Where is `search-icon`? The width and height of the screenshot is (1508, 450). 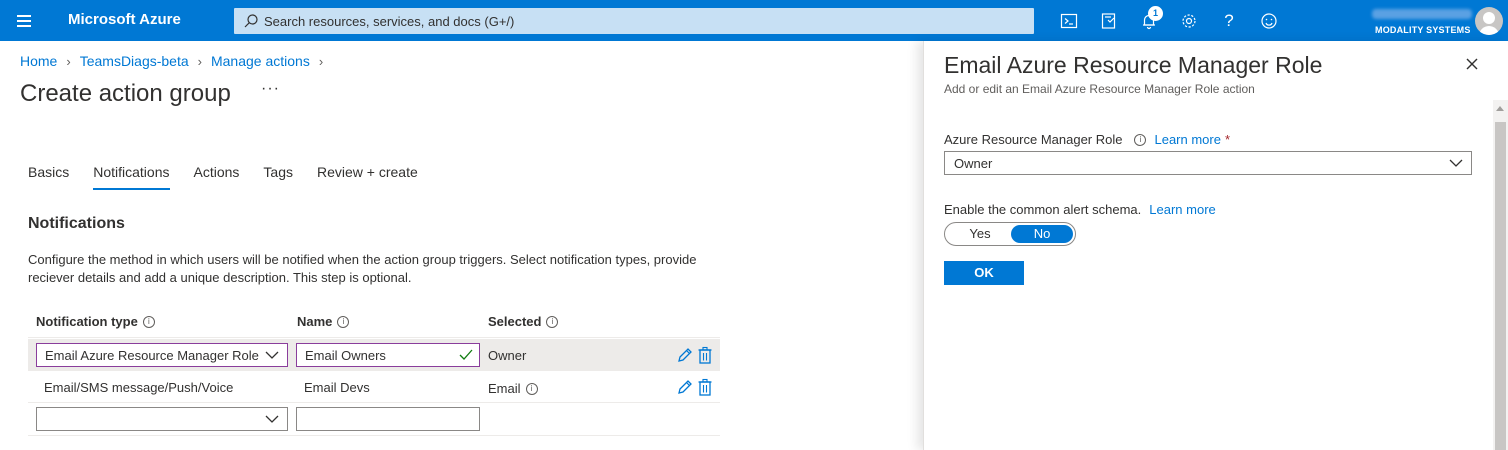
search-icon is located at coordinates (251, 21).